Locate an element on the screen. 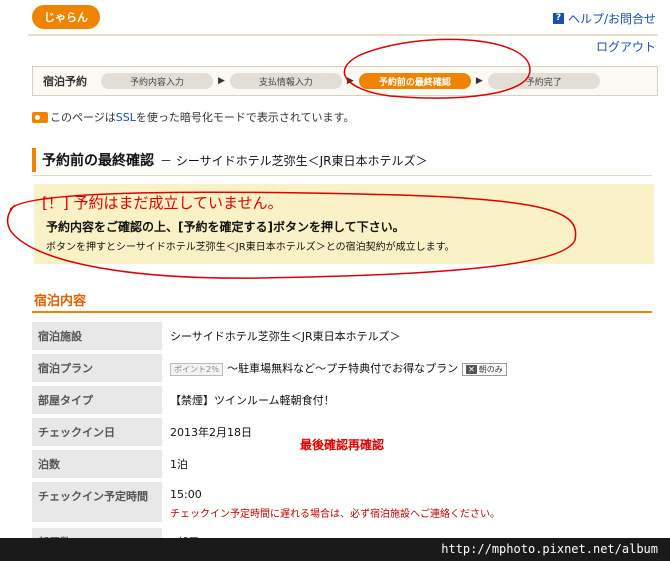 The height and width of the screenshot is (561, 670). help-icon: ? is located at coordinates (558, 18).